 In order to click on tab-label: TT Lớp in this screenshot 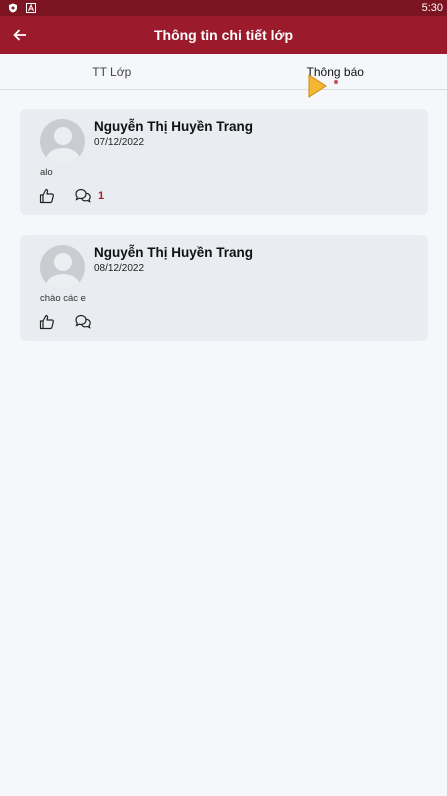, I will do `click(112, 71)`.